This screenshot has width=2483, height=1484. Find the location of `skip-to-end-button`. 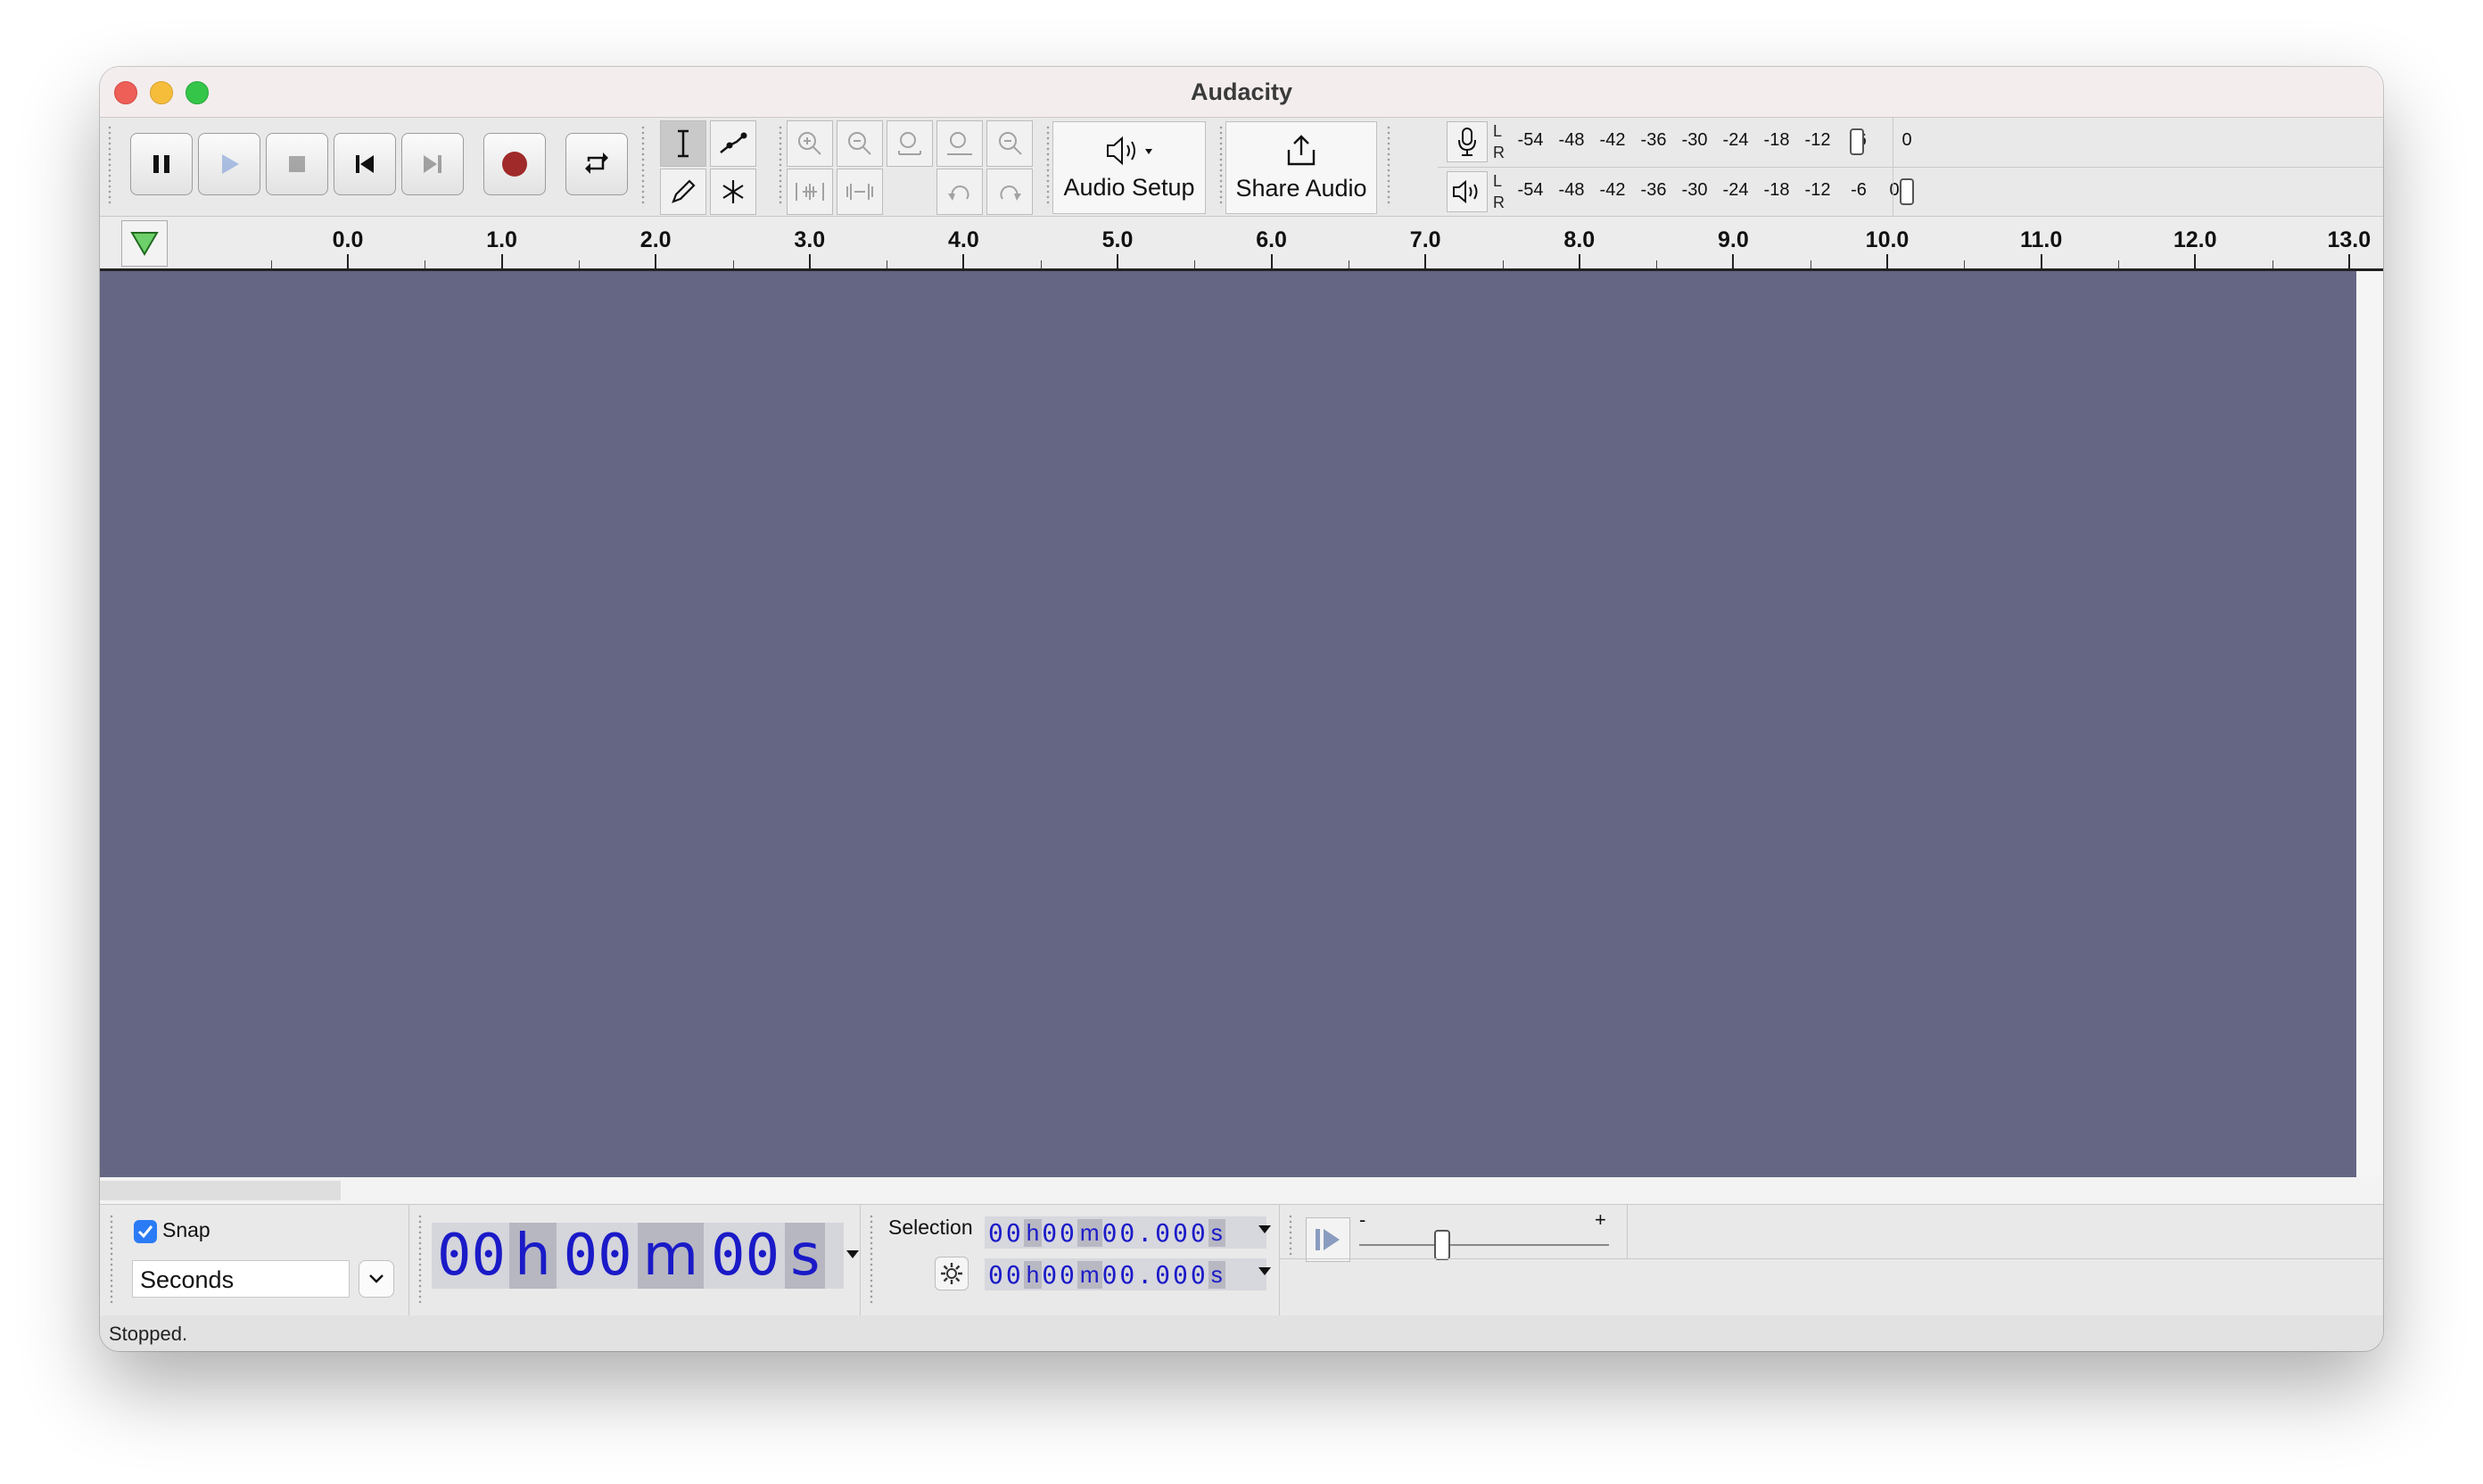

skip-to-end-button is located at coordinates (432, 164).